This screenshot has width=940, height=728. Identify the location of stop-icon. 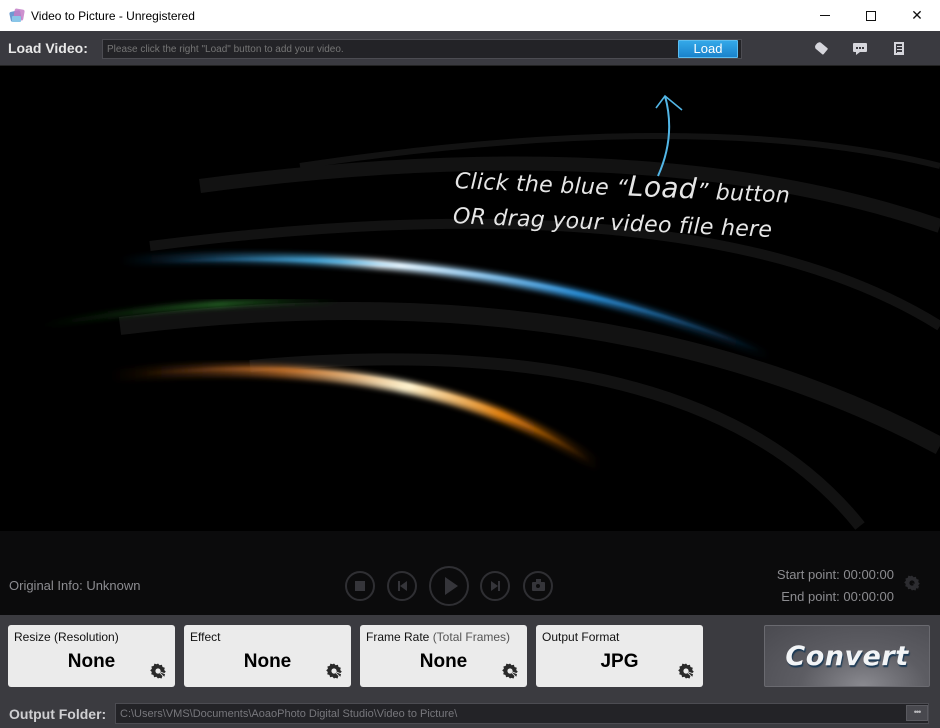
(360, 586).